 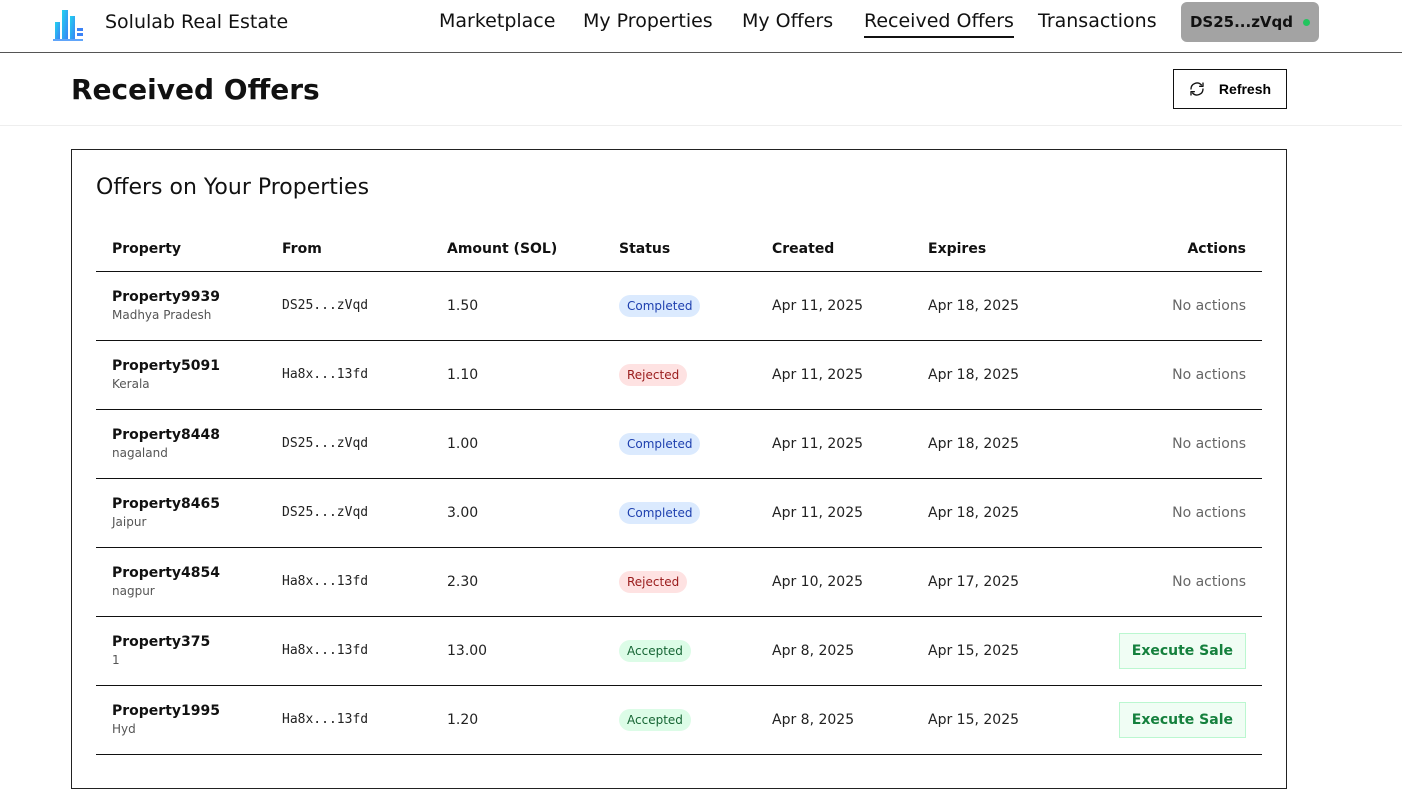 What do you see at coordinates (701, 89) in the screenshot?
I see `page-header: Received Offers Refresh` at bounding box center [701, 89].